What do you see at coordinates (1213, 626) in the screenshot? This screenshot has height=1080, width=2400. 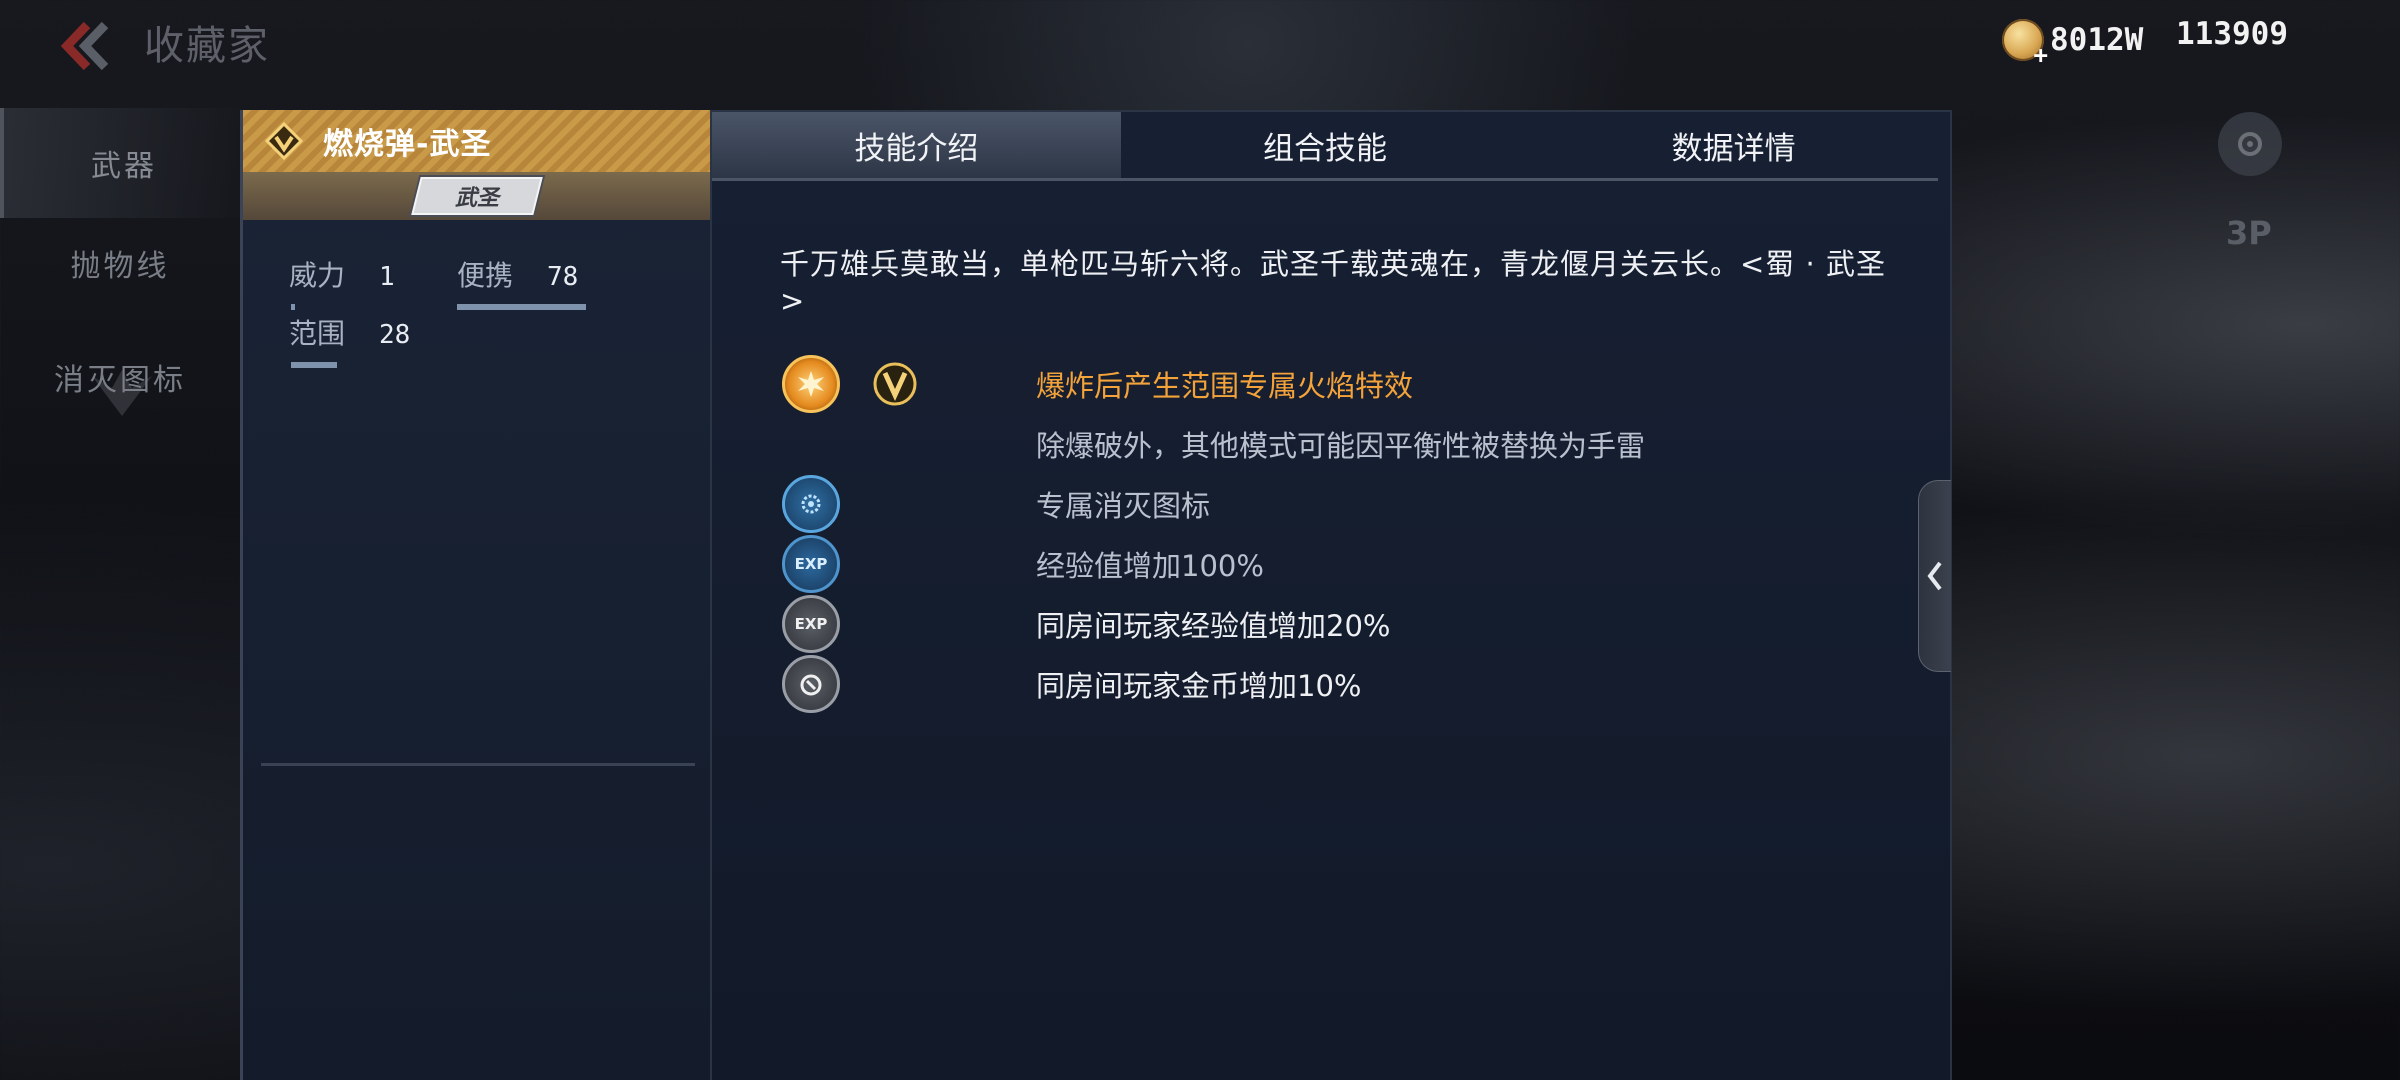 I see `skill-text: 同房间玩家经验值增加20%` at bounding box center [1213, 626].